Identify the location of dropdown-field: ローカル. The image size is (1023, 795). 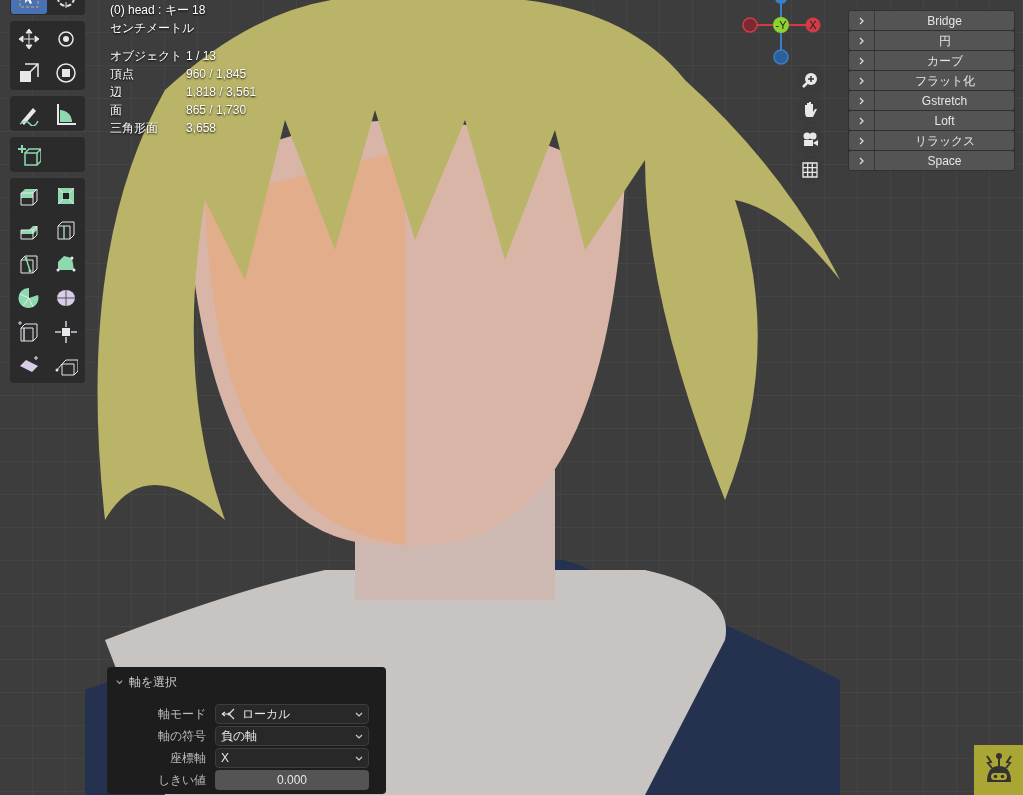
(292, 714).